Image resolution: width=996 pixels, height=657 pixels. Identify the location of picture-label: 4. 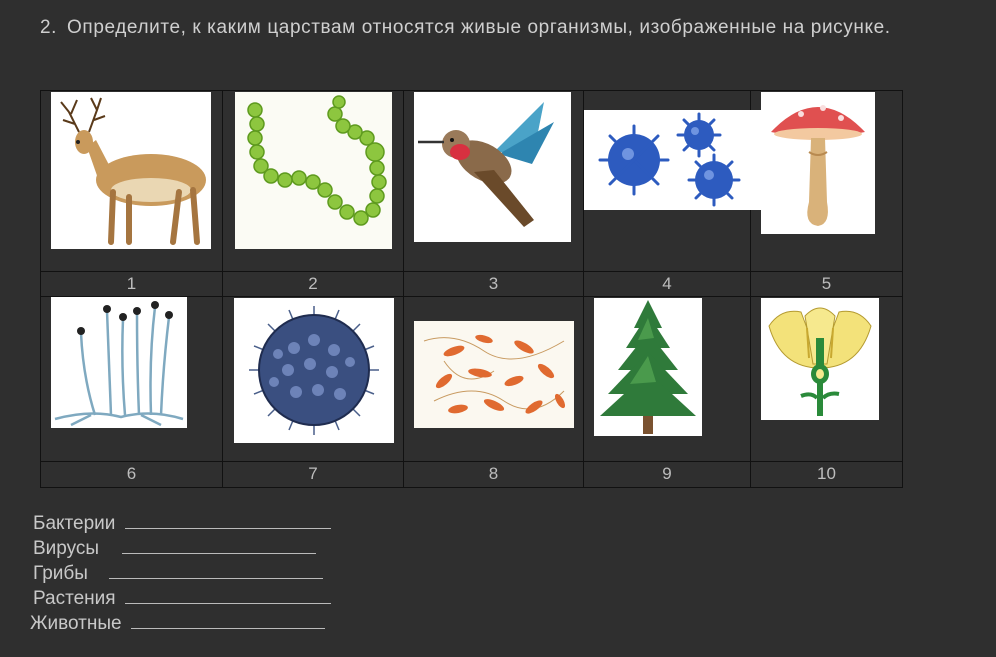
(667, 283).